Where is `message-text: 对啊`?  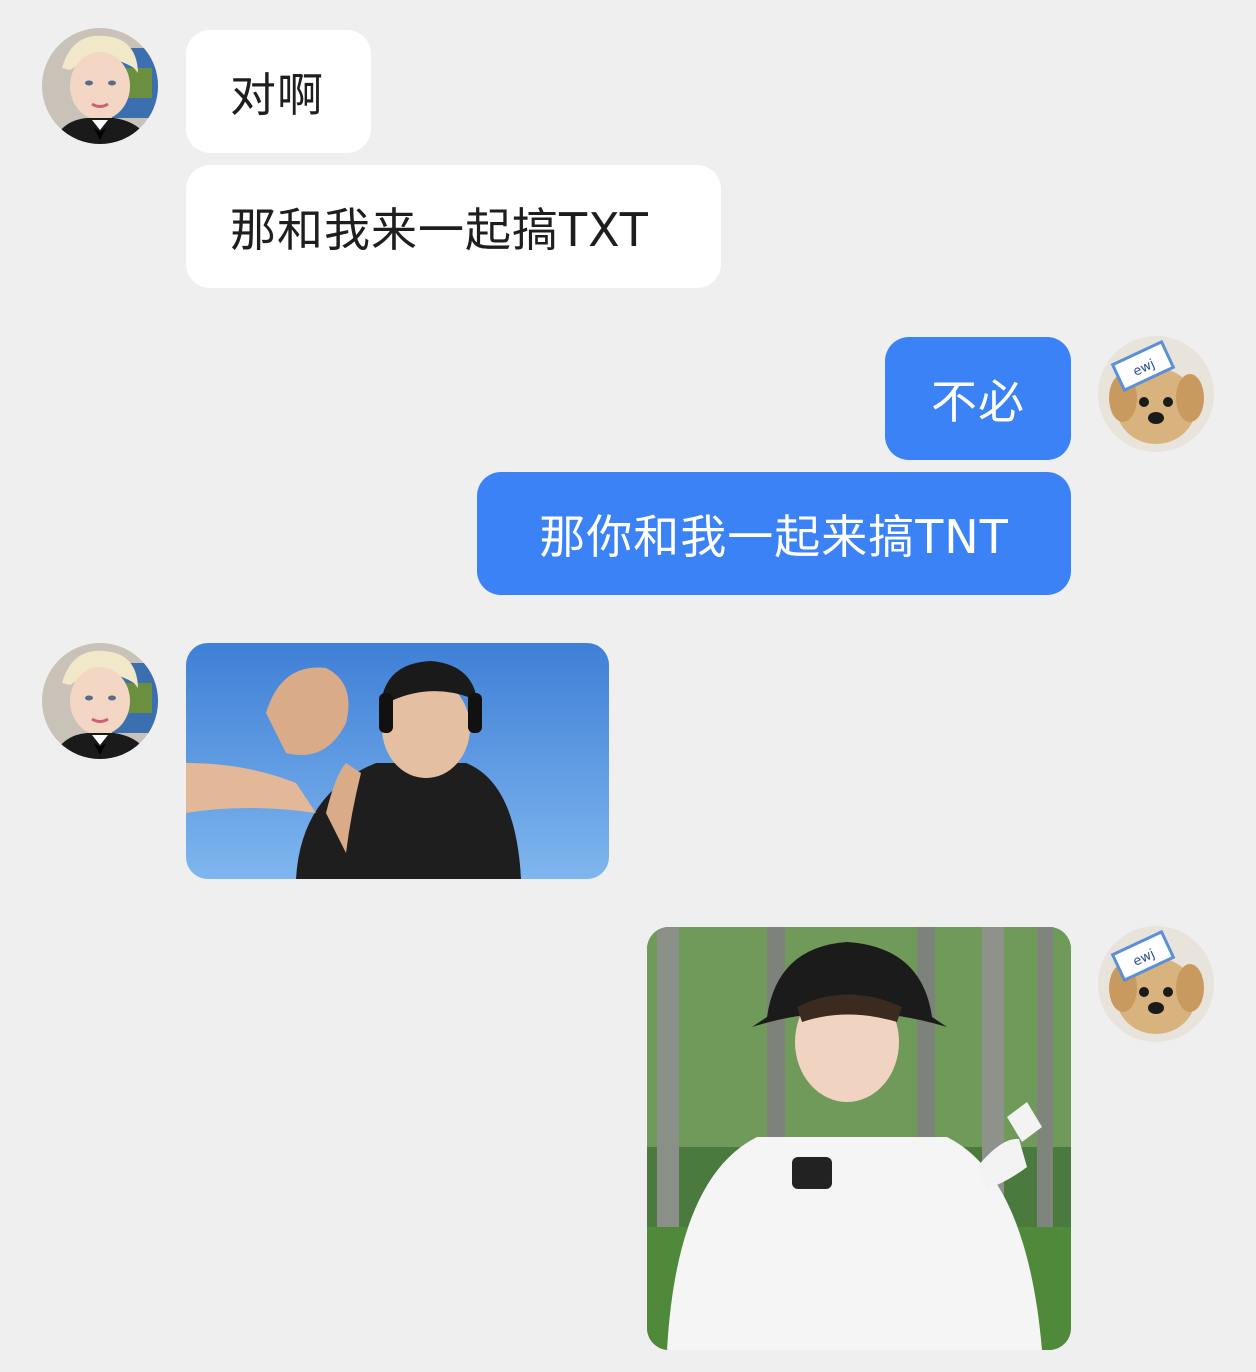
message-text: 对啊 is located at coordinates (277, 94).